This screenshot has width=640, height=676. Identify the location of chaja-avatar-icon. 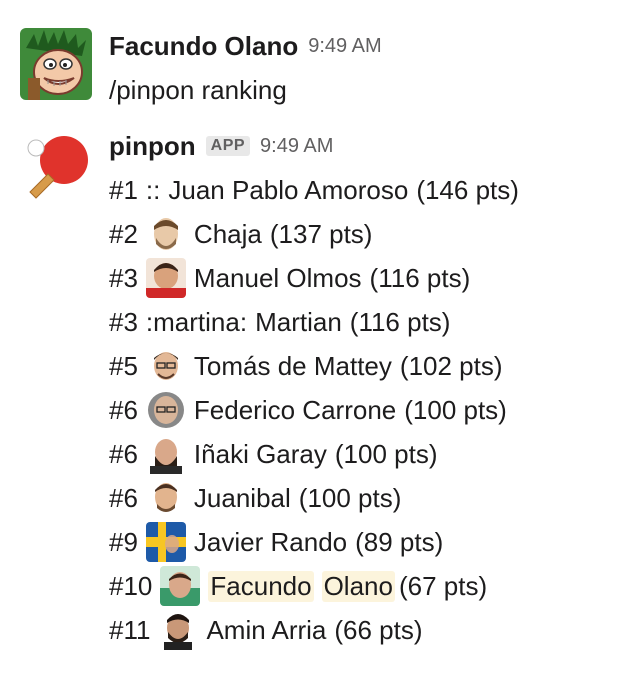
(165, 234).